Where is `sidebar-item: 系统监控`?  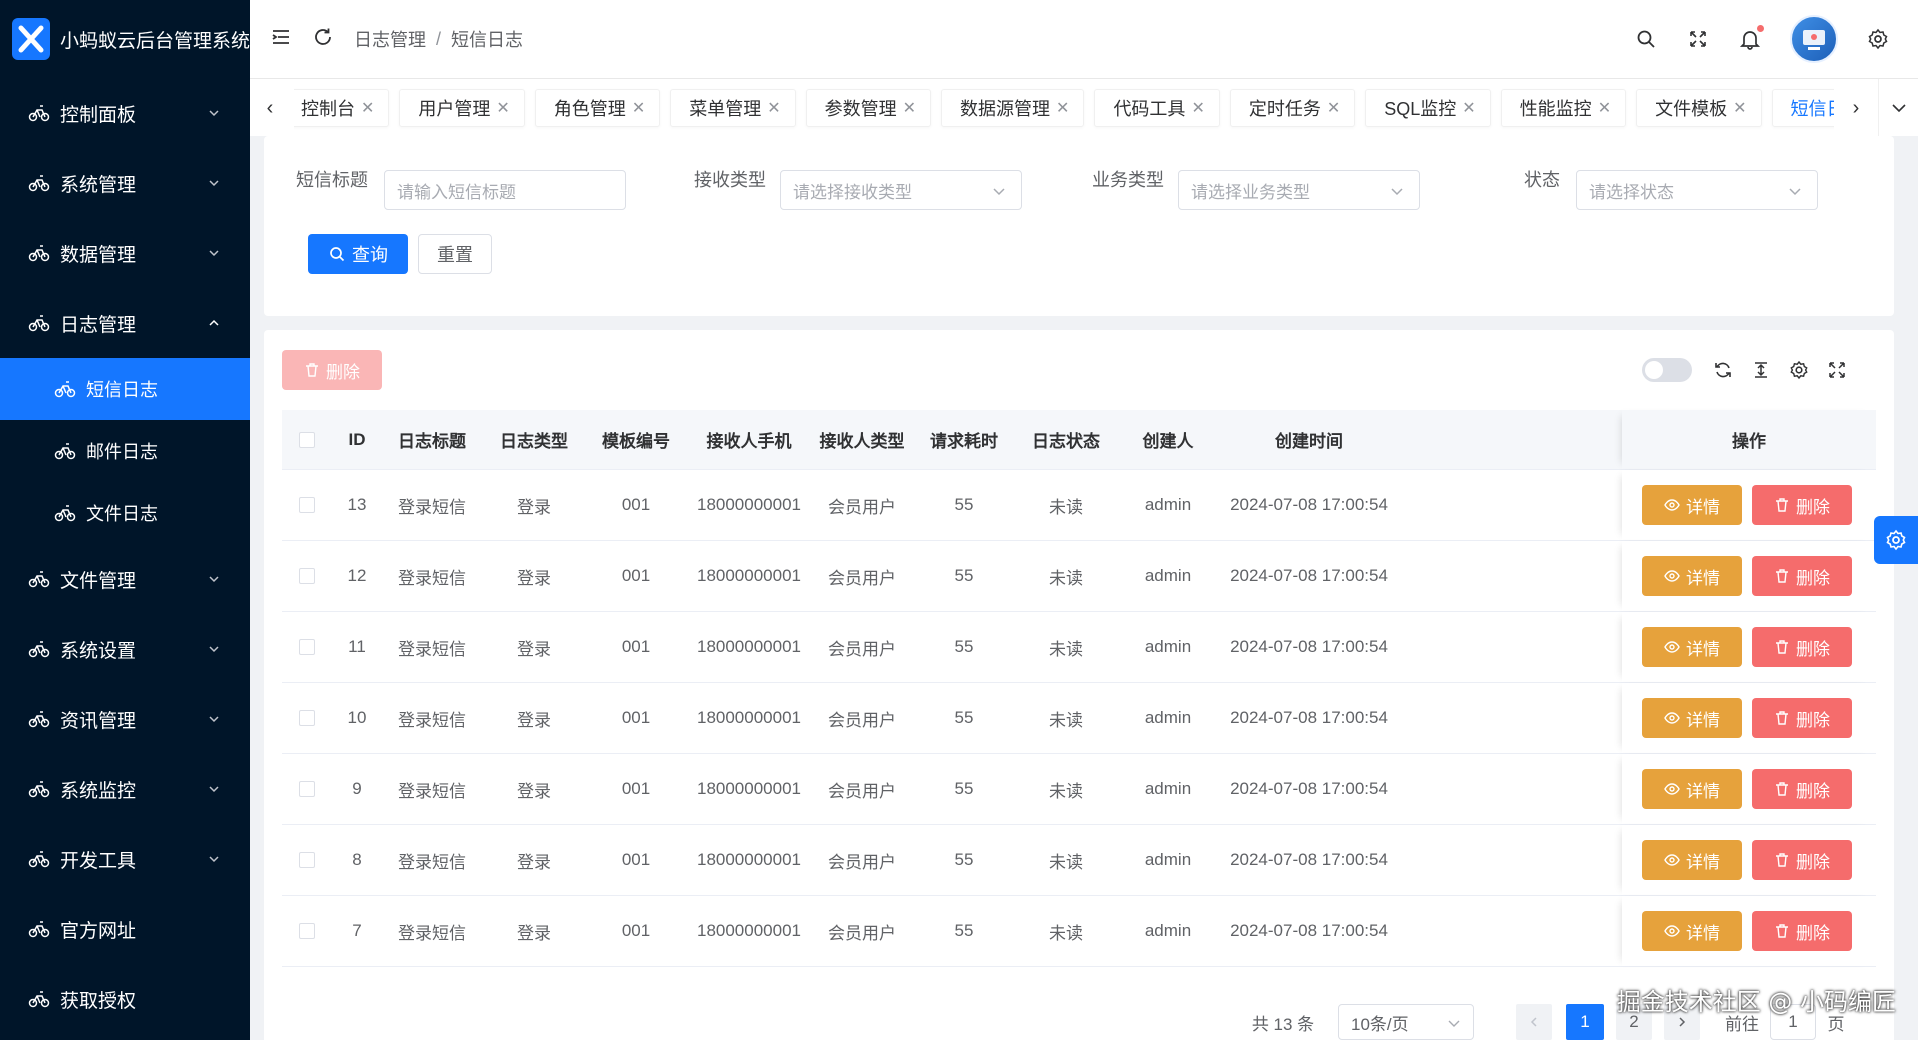
sidebar-item: 系统监控 is located at coordinates (125, 789).